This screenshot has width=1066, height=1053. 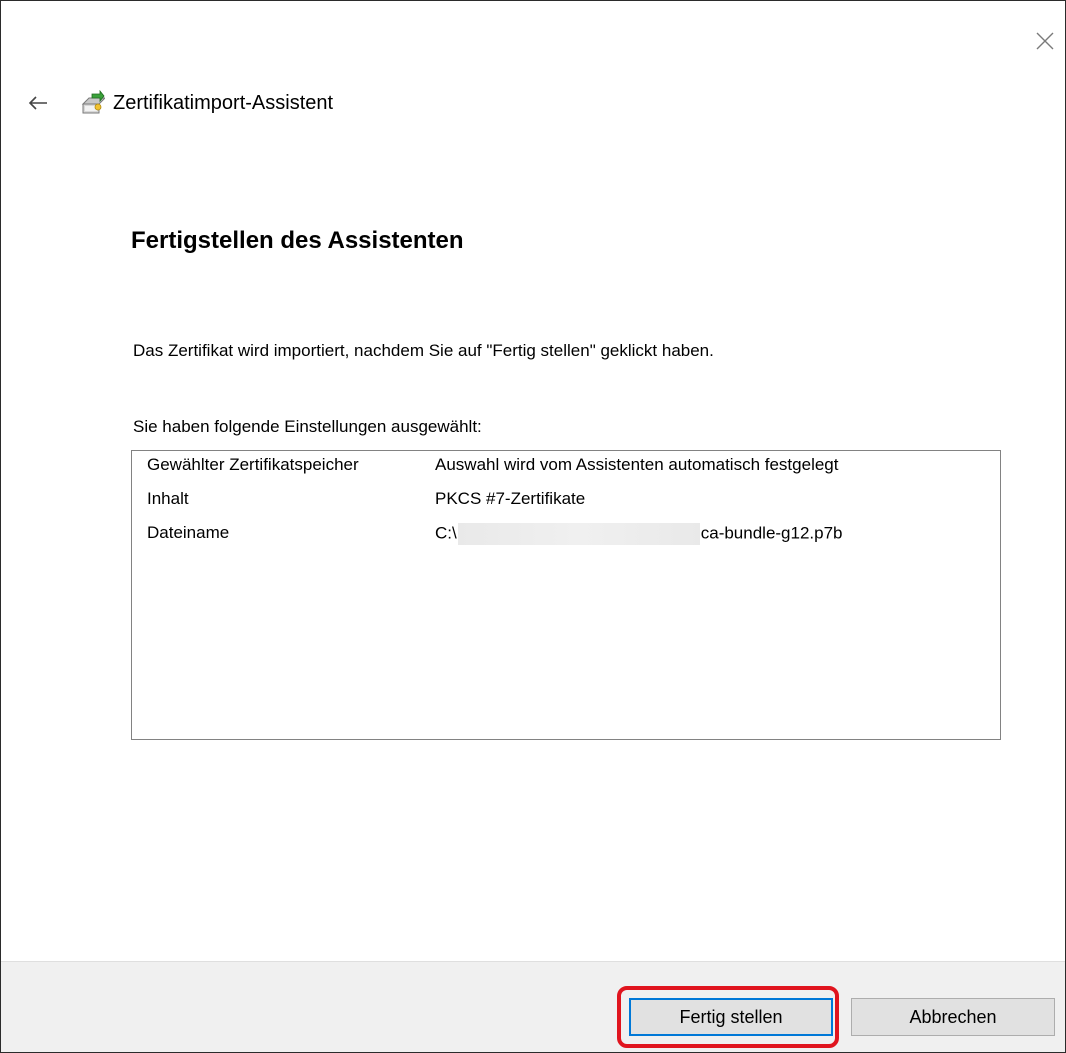 I want to click on settings-key: Dateiname, so click(x=188, y=532).